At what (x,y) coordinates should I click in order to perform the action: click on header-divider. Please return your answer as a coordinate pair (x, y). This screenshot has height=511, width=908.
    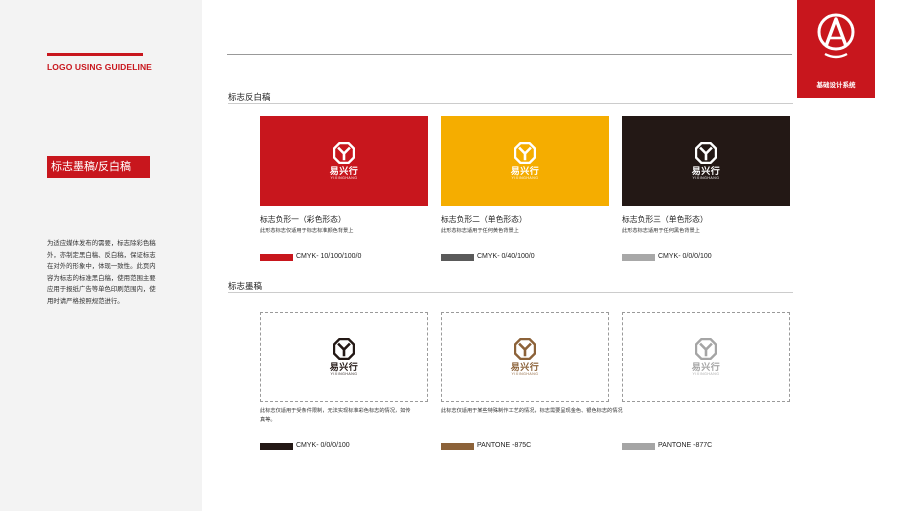
    Looking at the image, I should click on (509, 54).